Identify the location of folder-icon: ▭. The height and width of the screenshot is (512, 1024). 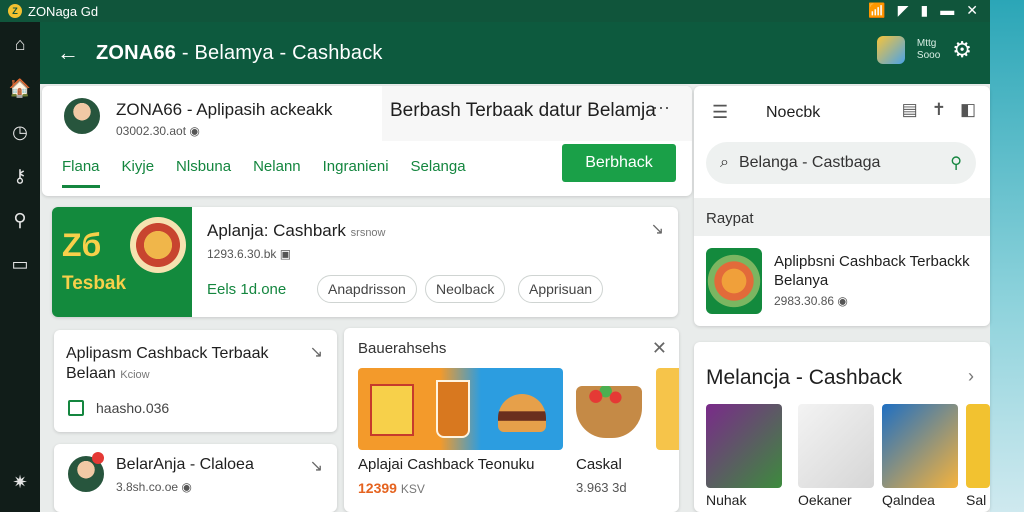
(20, 264).